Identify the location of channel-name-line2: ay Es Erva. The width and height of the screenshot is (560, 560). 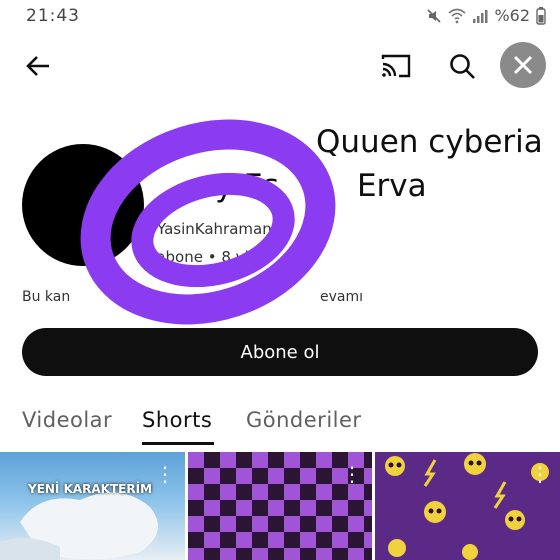
(311, 186).